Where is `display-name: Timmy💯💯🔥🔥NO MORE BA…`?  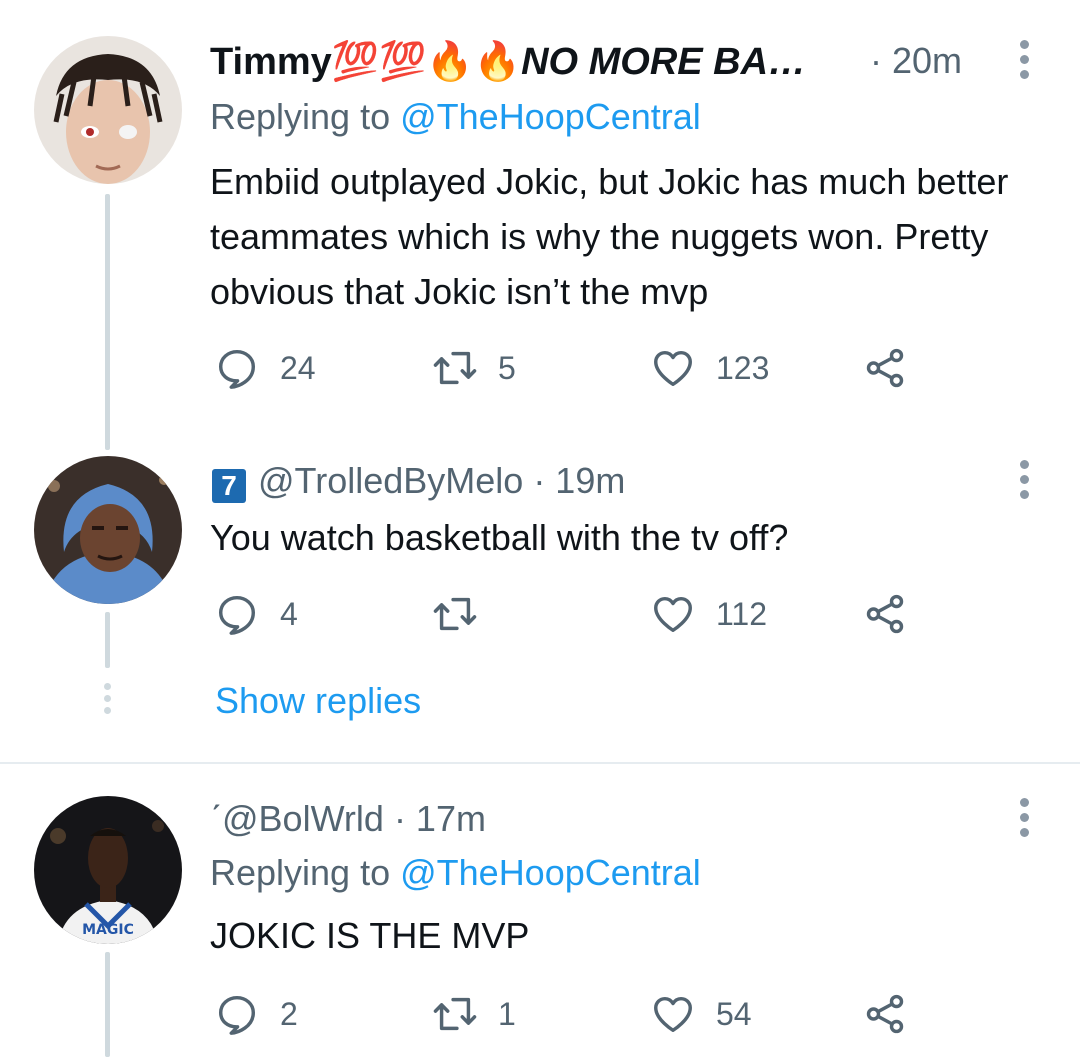
display-name: Timmy💯💯🔥🔥NO MORE BA… is located at coordinates (508, 62).